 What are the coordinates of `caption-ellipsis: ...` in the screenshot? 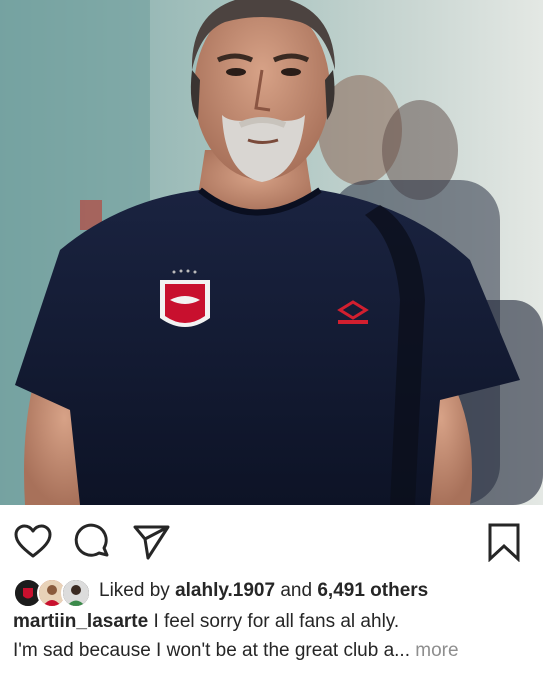 It's located at (402, 650).